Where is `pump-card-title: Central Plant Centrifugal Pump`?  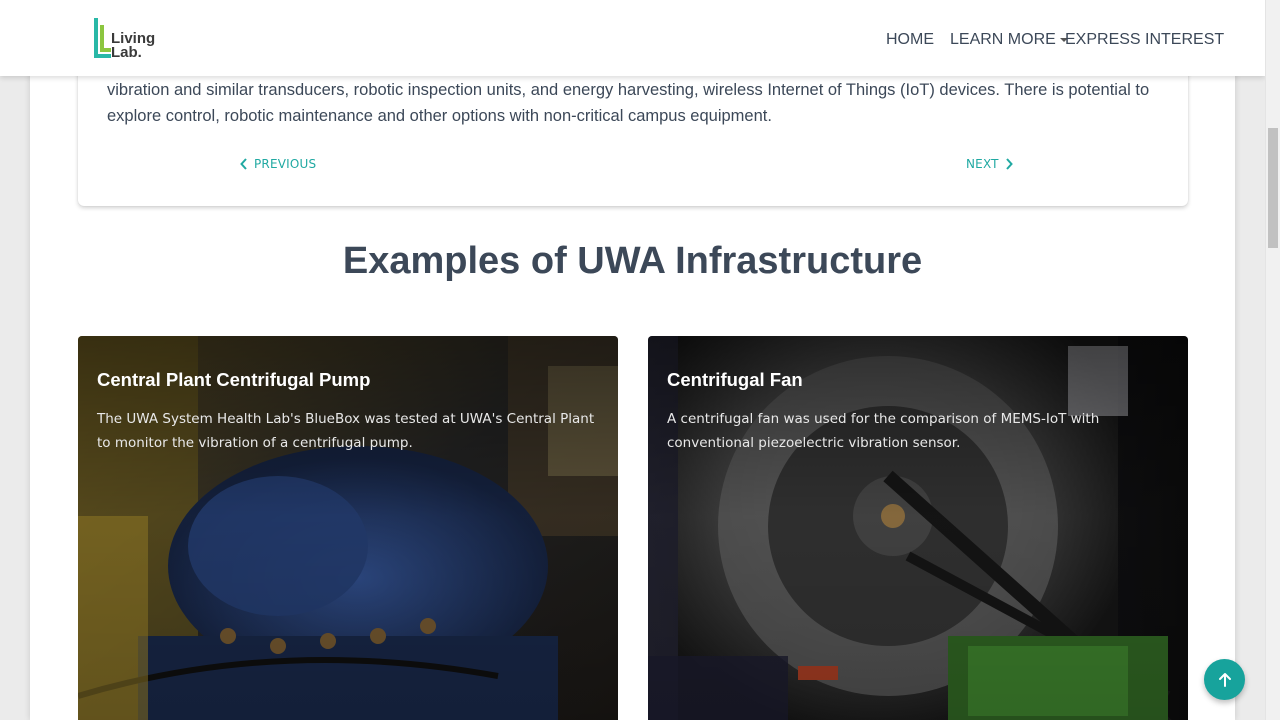
pump-card-title: Central Plant Centrifugal Pump is located at coordinates (234, 379).